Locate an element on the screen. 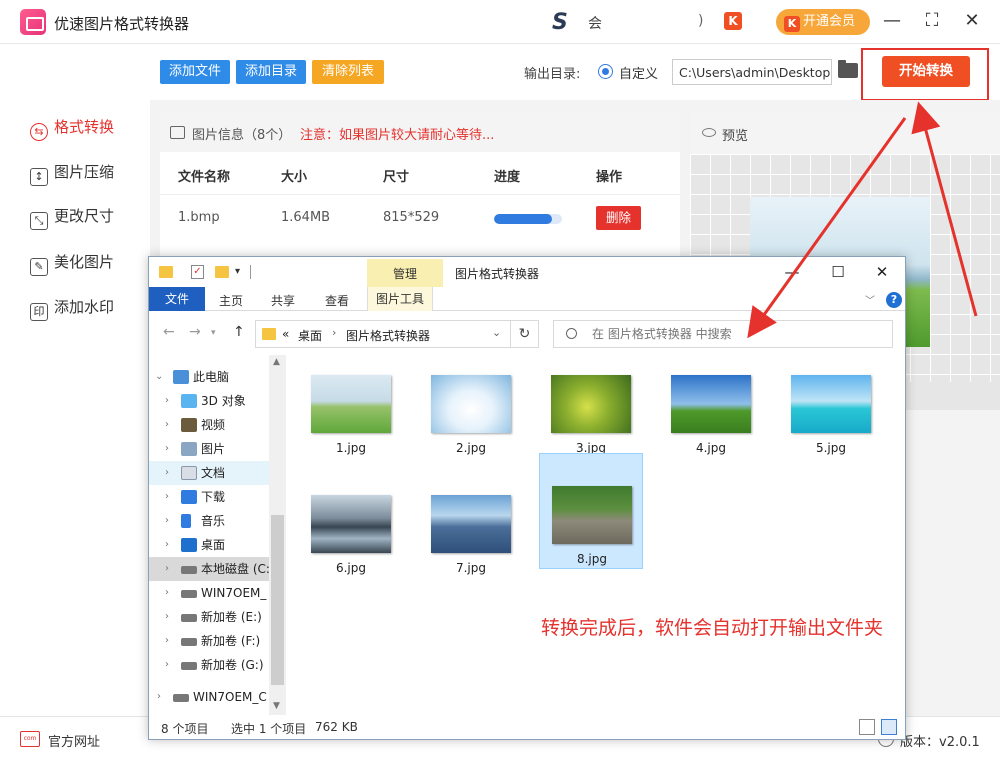 This screenshot has height=760, width=1000. tree-item-volume-e: › 新加卷 (E:) is located at coordinates (209, 617).